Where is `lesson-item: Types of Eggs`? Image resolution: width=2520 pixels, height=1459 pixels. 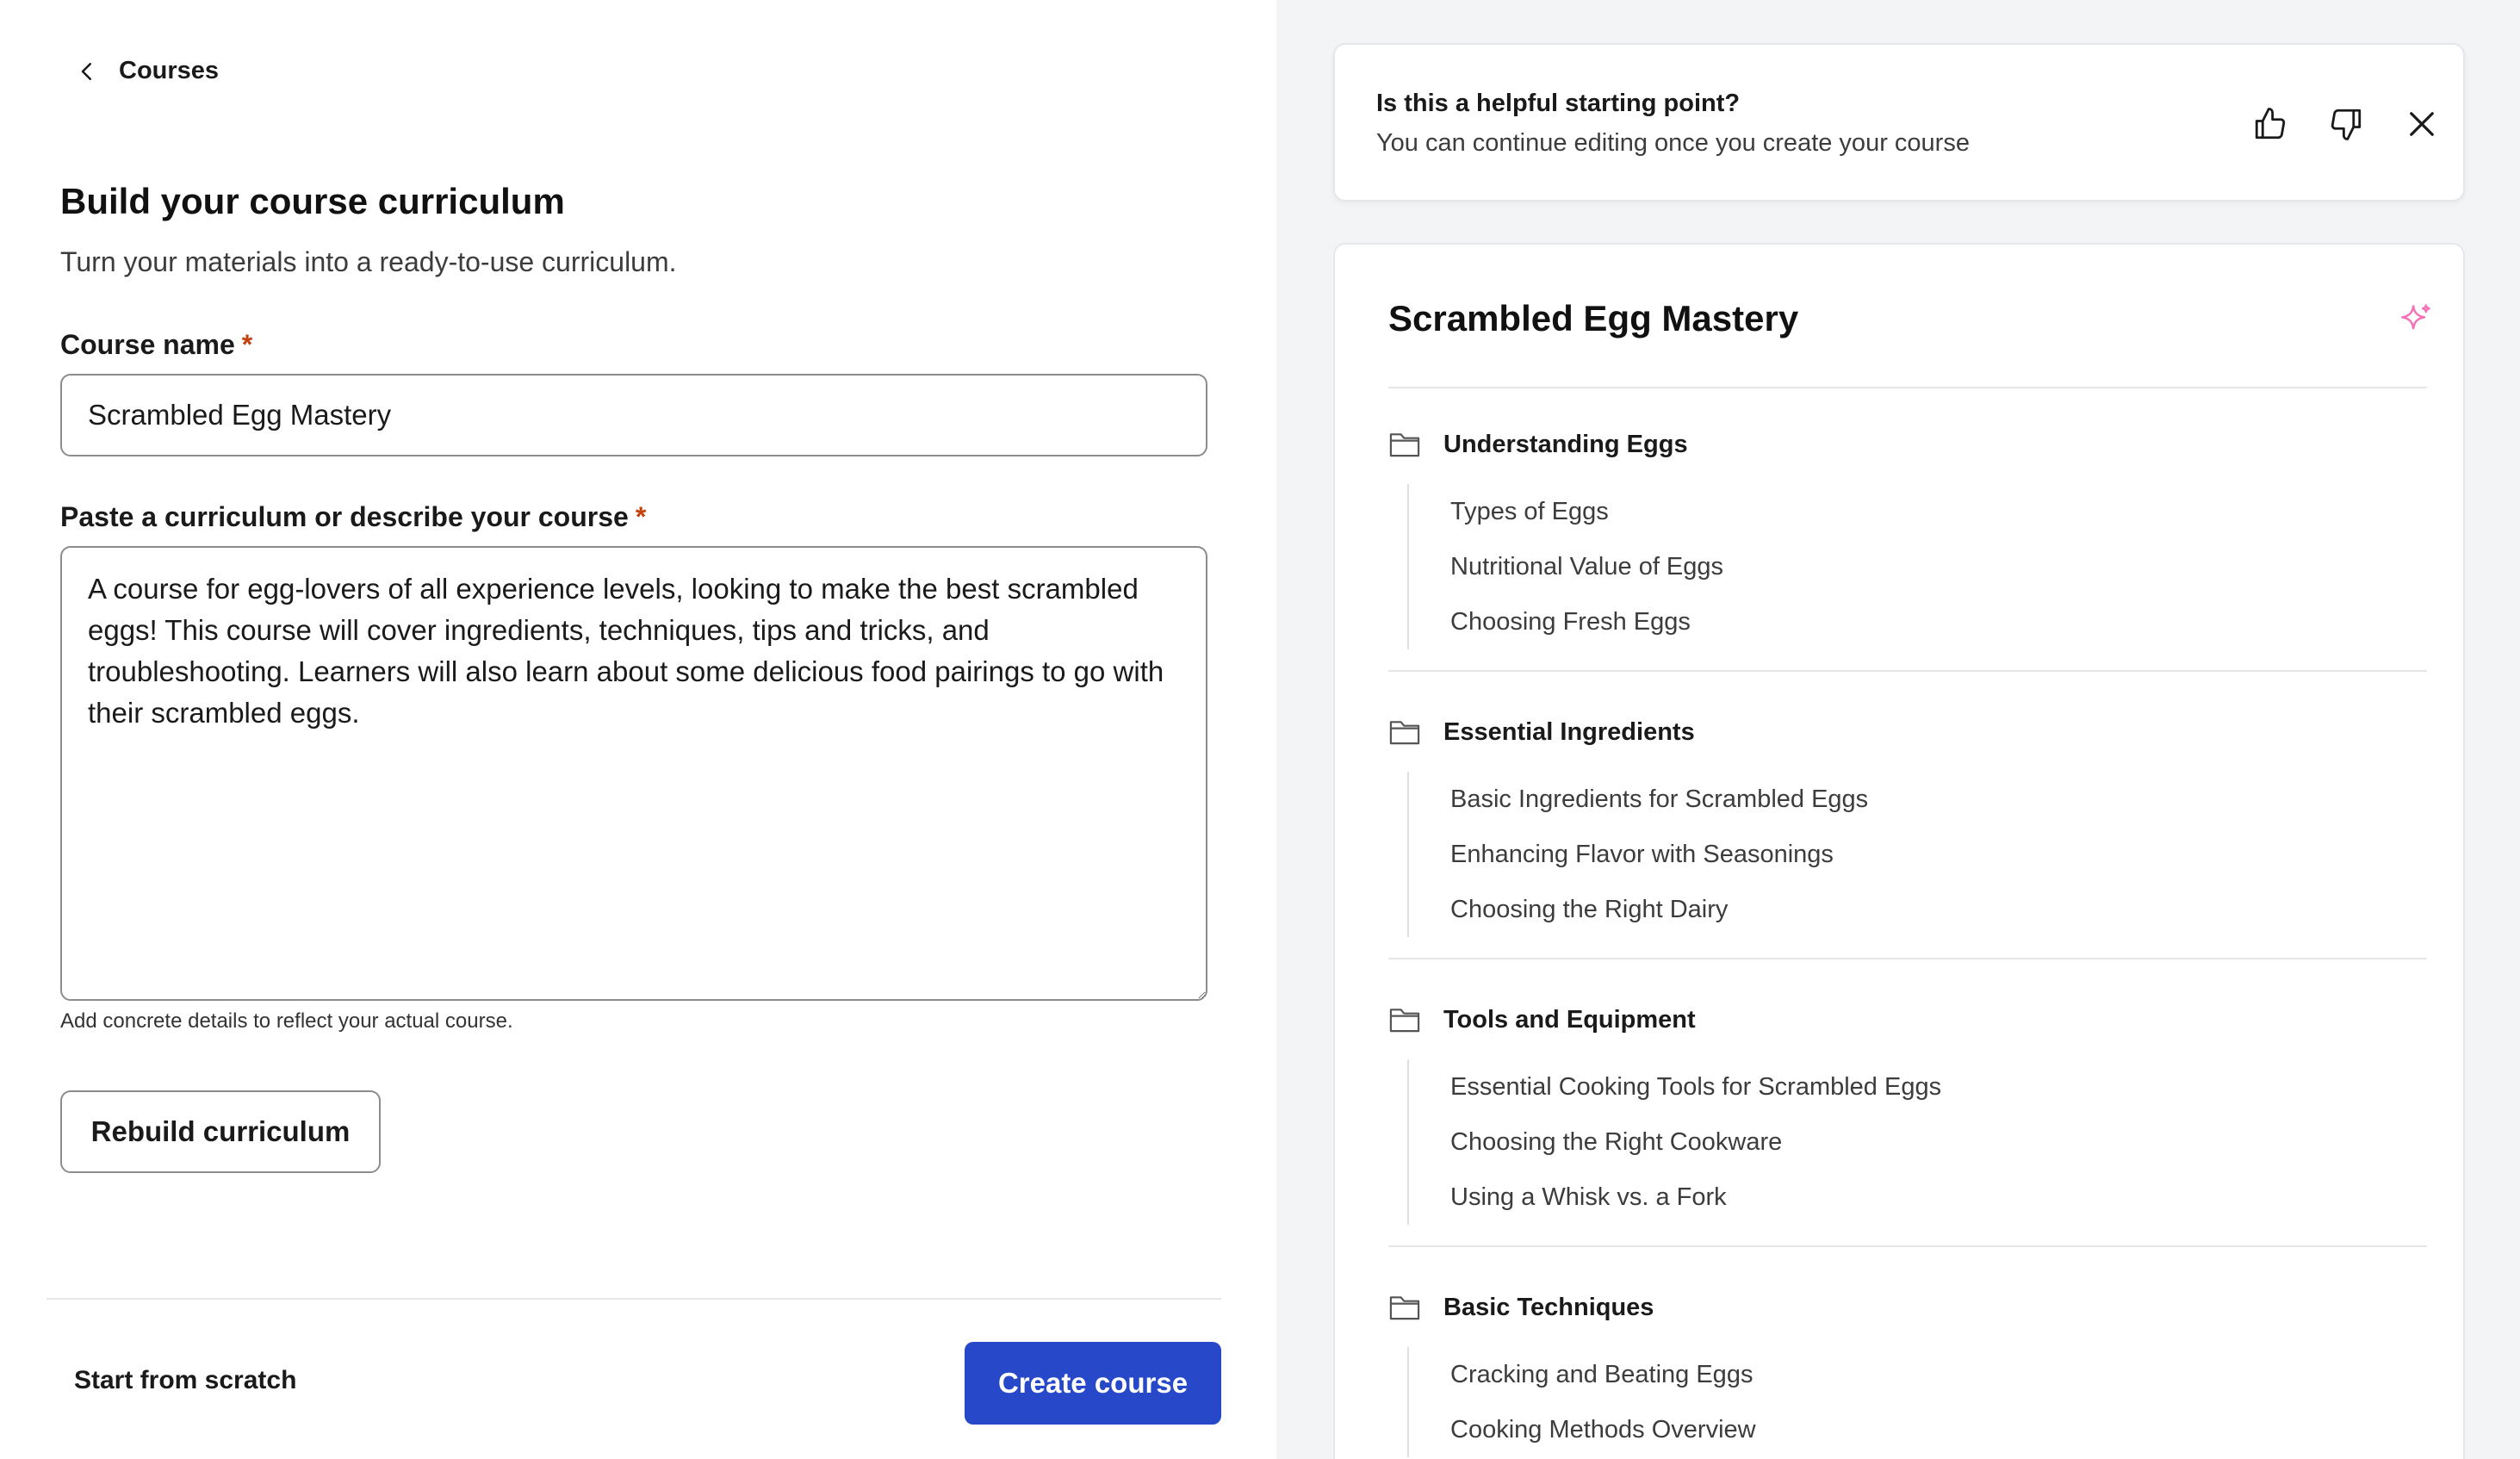
lesson-item: Types of Eggs is located at coordinates (1938, 512).